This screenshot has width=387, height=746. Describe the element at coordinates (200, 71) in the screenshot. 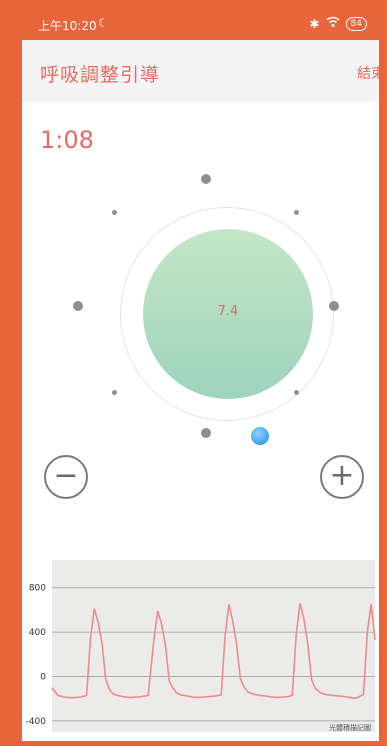

I see `app-header: 呼吸調整引導 結束` at that location.